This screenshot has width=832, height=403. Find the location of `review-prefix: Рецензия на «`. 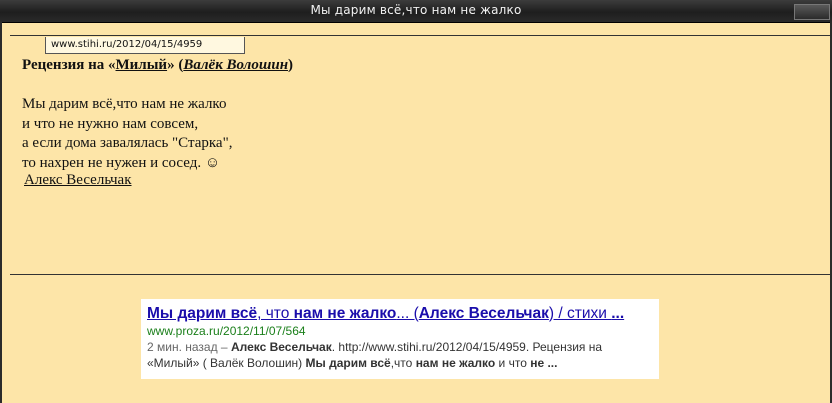

review-prefix: Рецензия на « is located at coordinates (69, 65).